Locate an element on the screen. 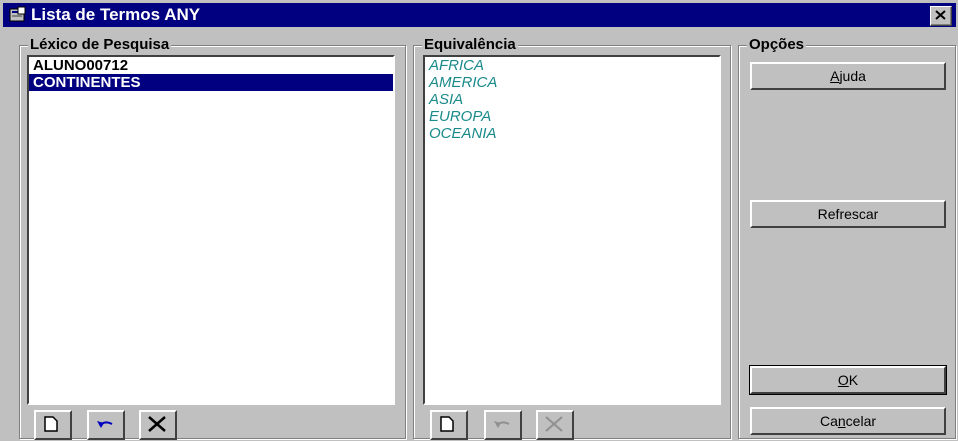  ok-label-post: K is located at coordinates (853, 380).